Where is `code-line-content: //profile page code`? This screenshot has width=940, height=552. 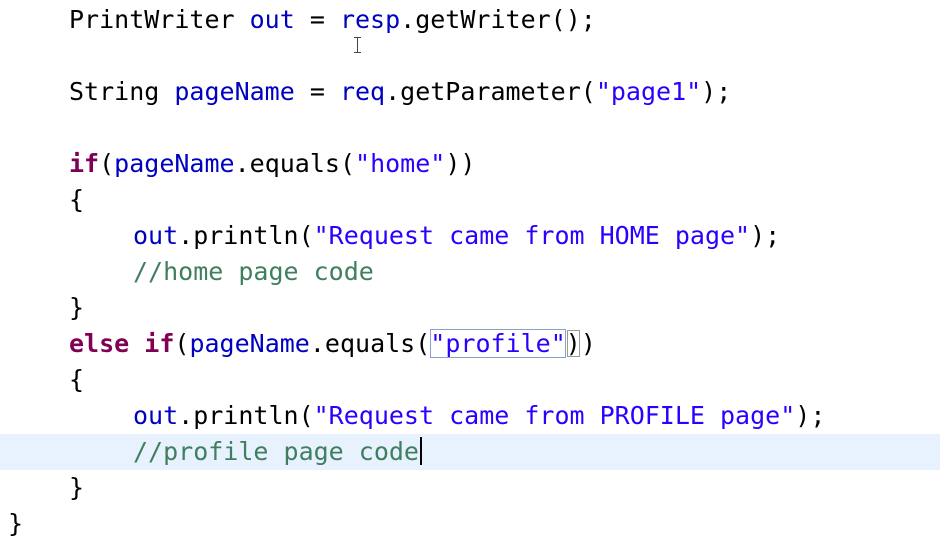
code-line-content: //profile page code is located at coordinates (277, 452).